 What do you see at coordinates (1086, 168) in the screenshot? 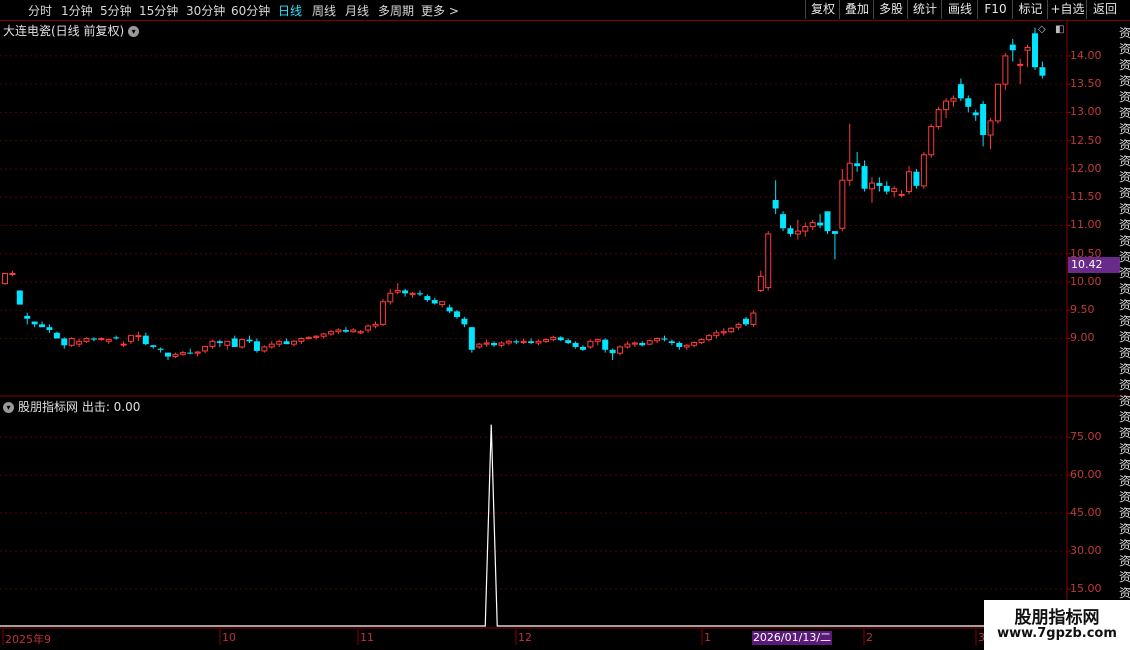
I see `price-tick-label: 12.00` at bounding box center [1086, 168].